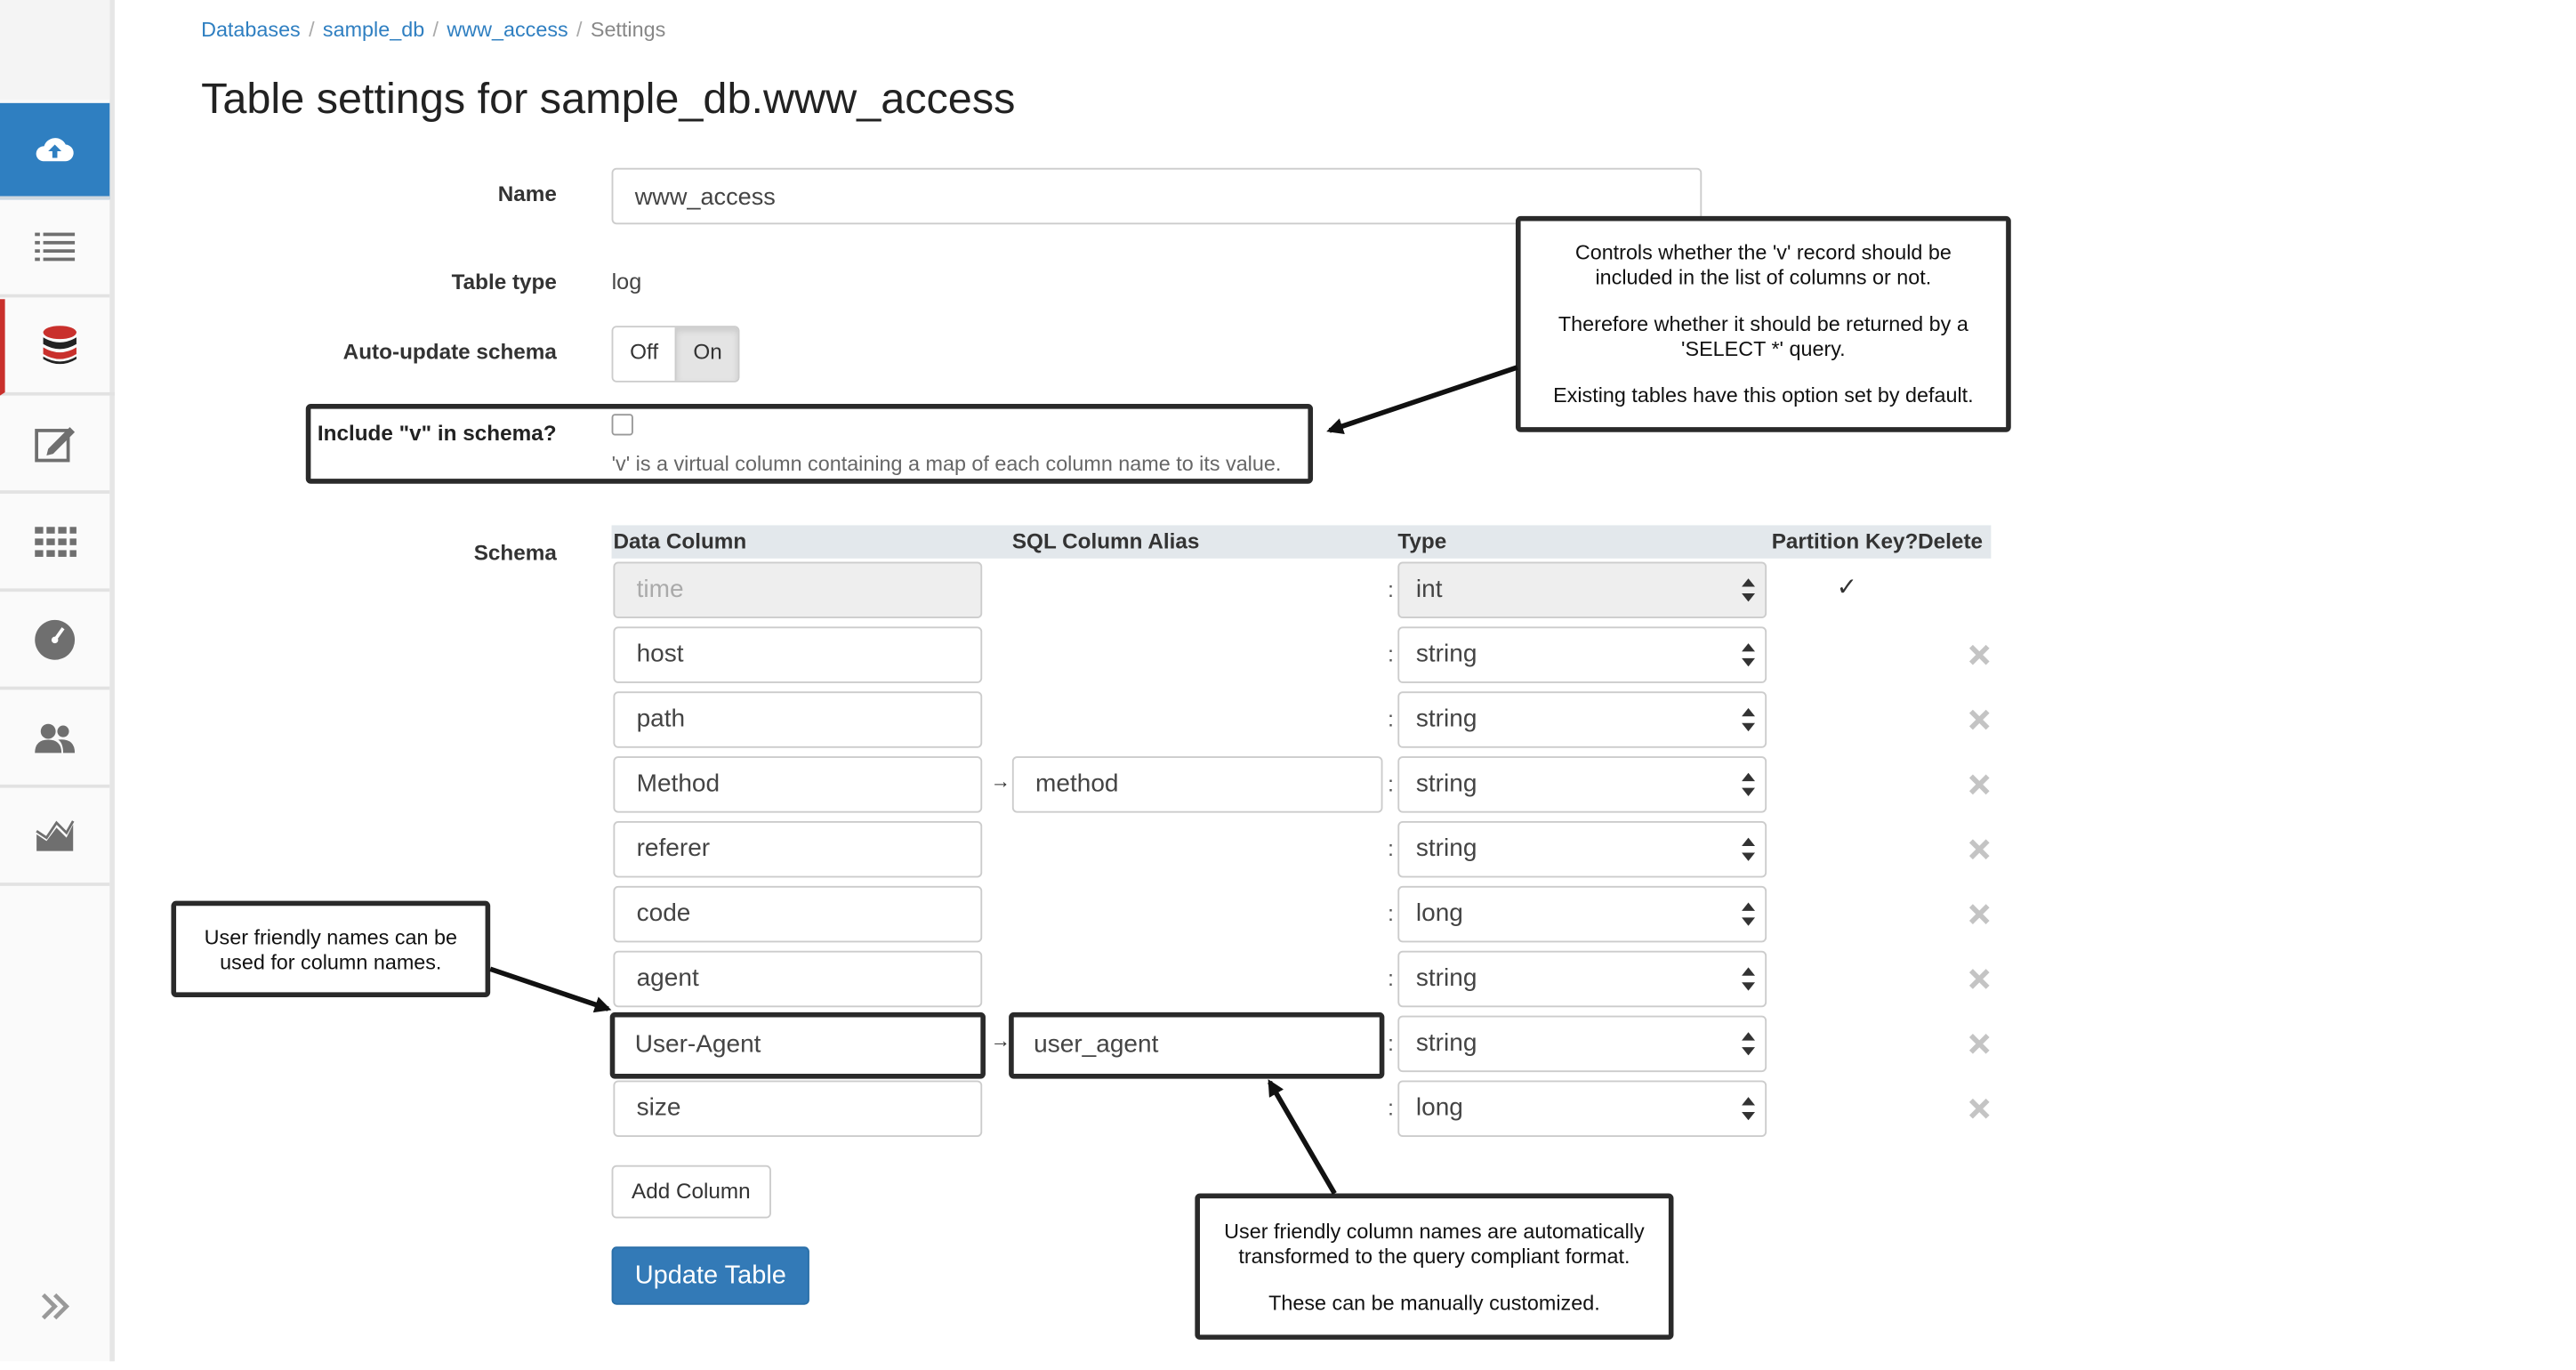  What do you see at coordinates (1422, 400) in the screenshot?
I see `arrow-include-v` at bounding box center [1422, 400].